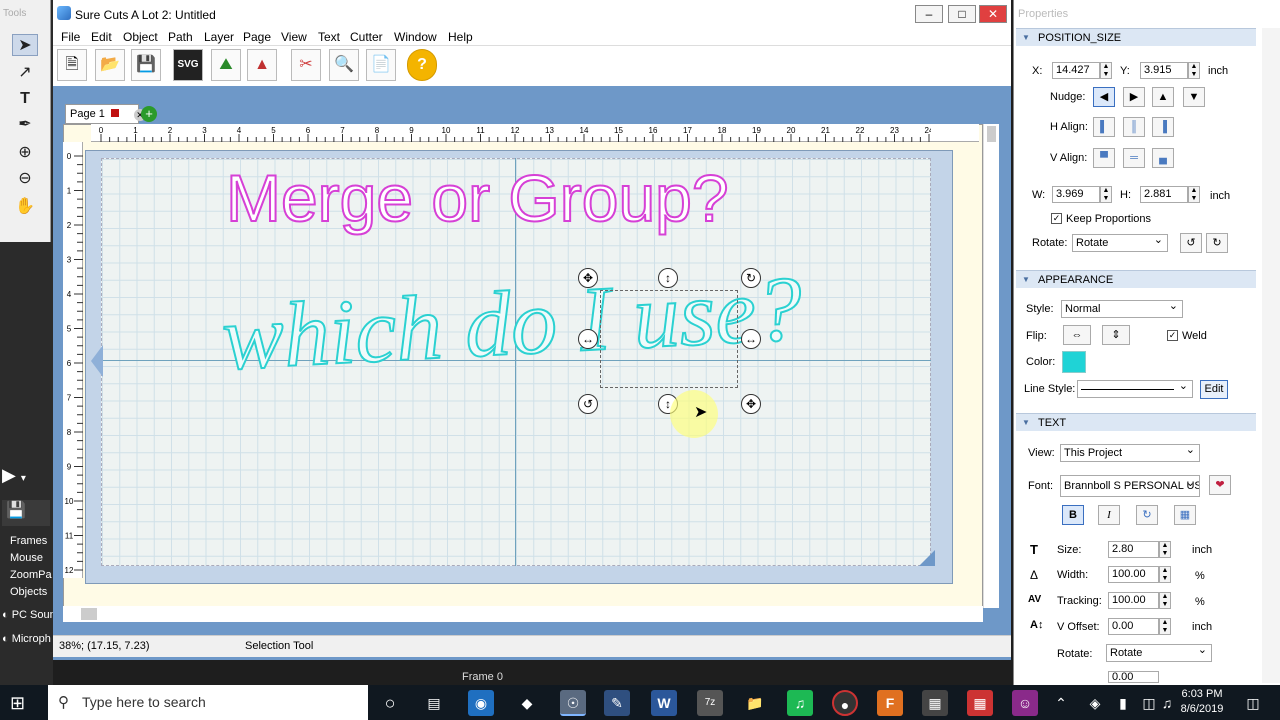 The width and height of the screenshot is (1280, 720). I want to click on close-button: ✕, so click(993, 14).